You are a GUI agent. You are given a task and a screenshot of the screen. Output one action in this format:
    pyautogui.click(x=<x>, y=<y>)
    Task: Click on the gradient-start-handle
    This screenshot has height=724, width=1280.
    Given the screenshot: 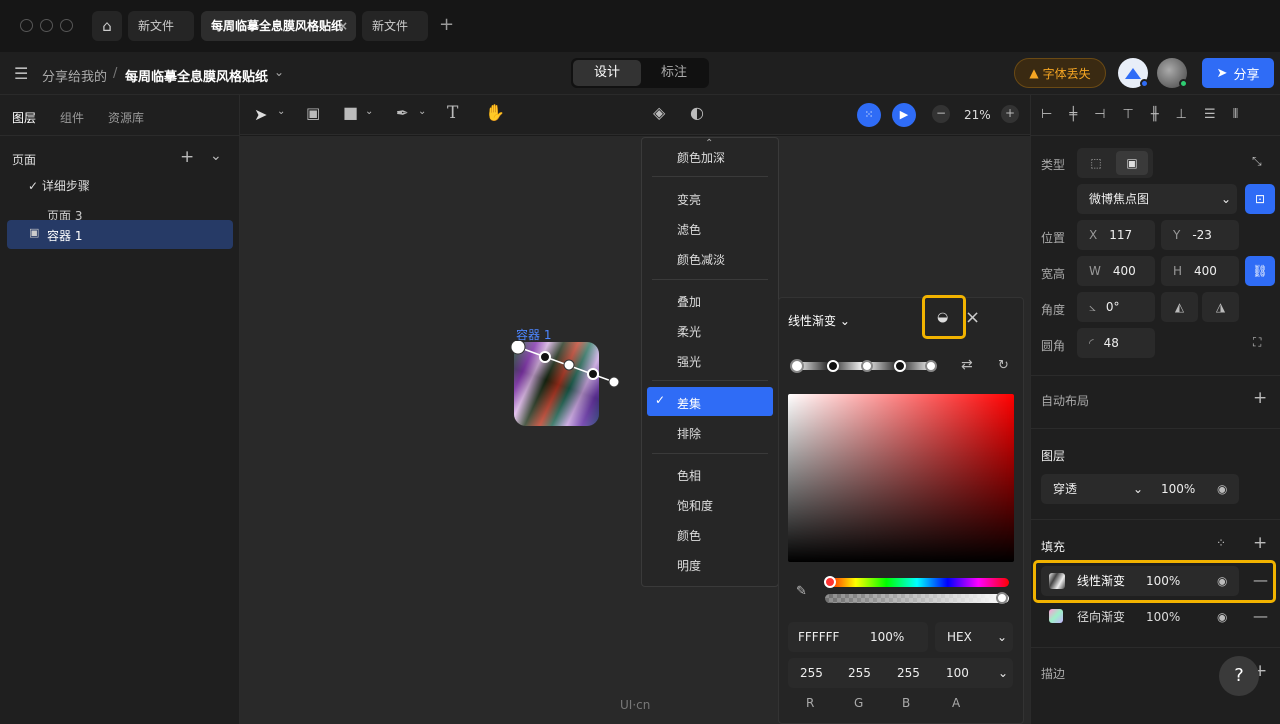 What is the action you would take?
    pyautogui.click(x=518, y=348)
    